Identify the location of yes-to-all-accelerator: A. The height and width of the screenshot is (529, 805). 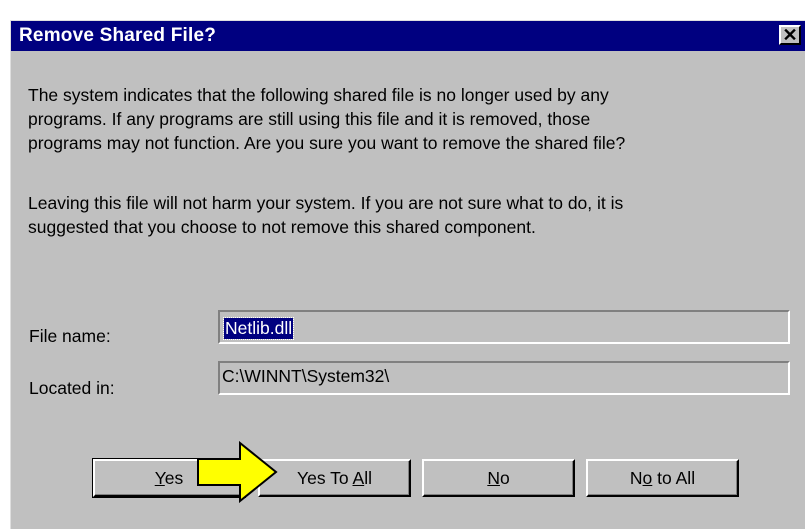
(358, 478).